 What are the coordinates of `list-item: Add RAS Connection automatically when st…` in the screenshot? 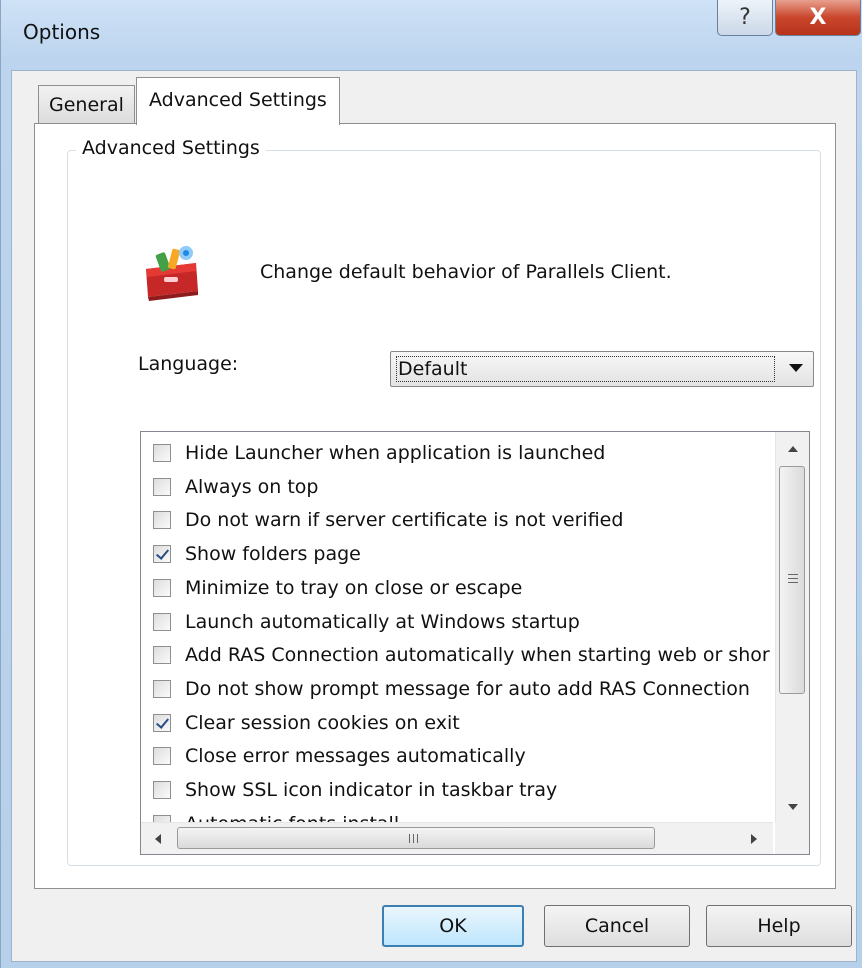 It's located at (461, 655).